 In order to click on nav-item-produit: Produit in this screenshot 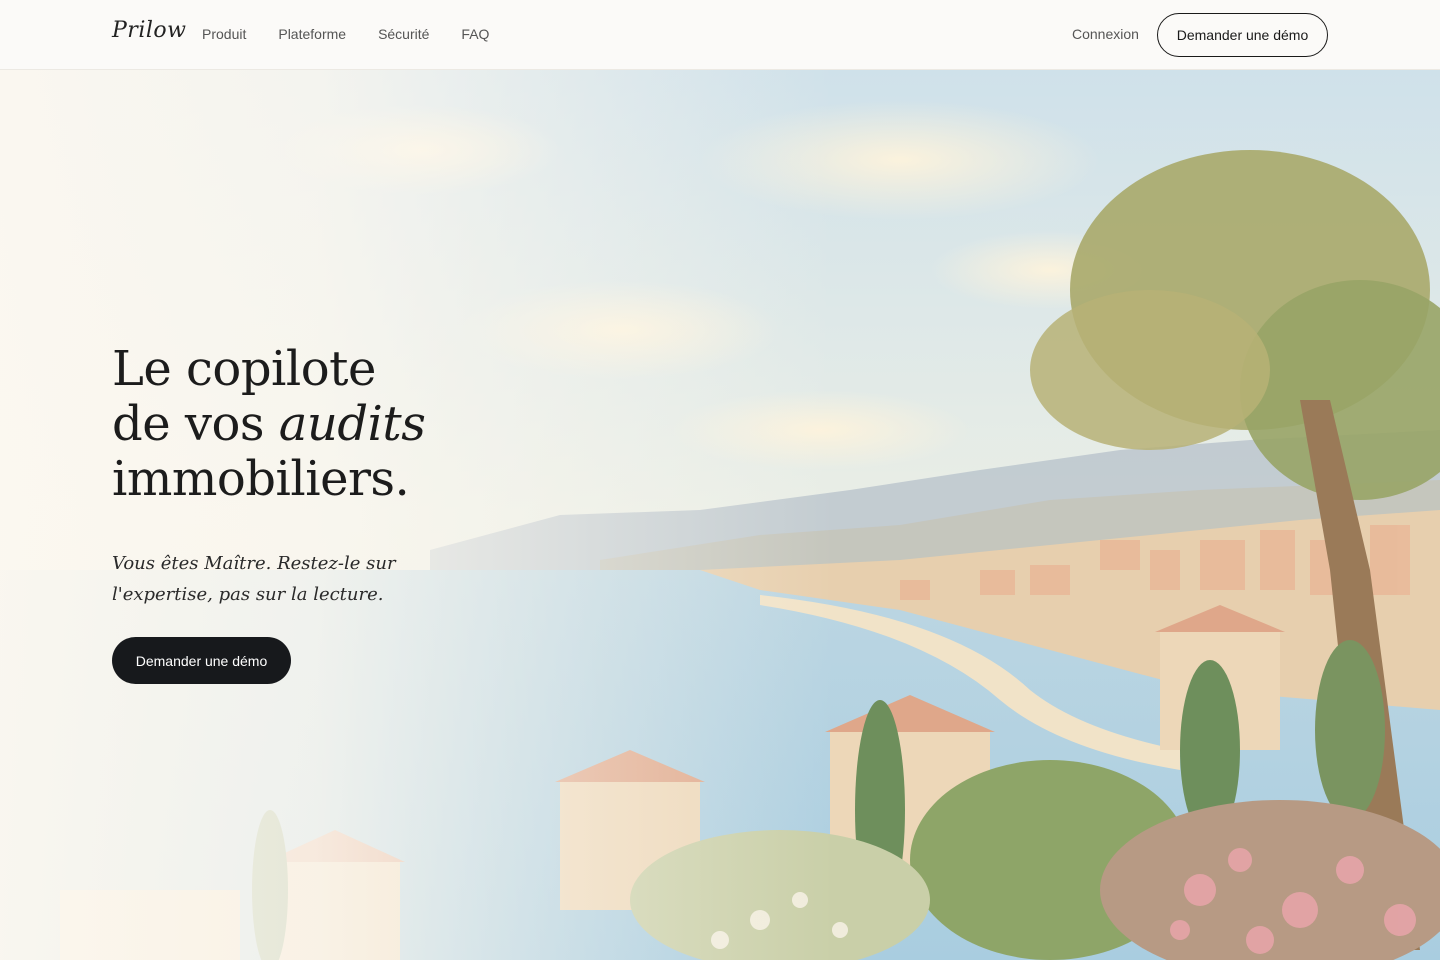, I will do `click(224, 34)`.